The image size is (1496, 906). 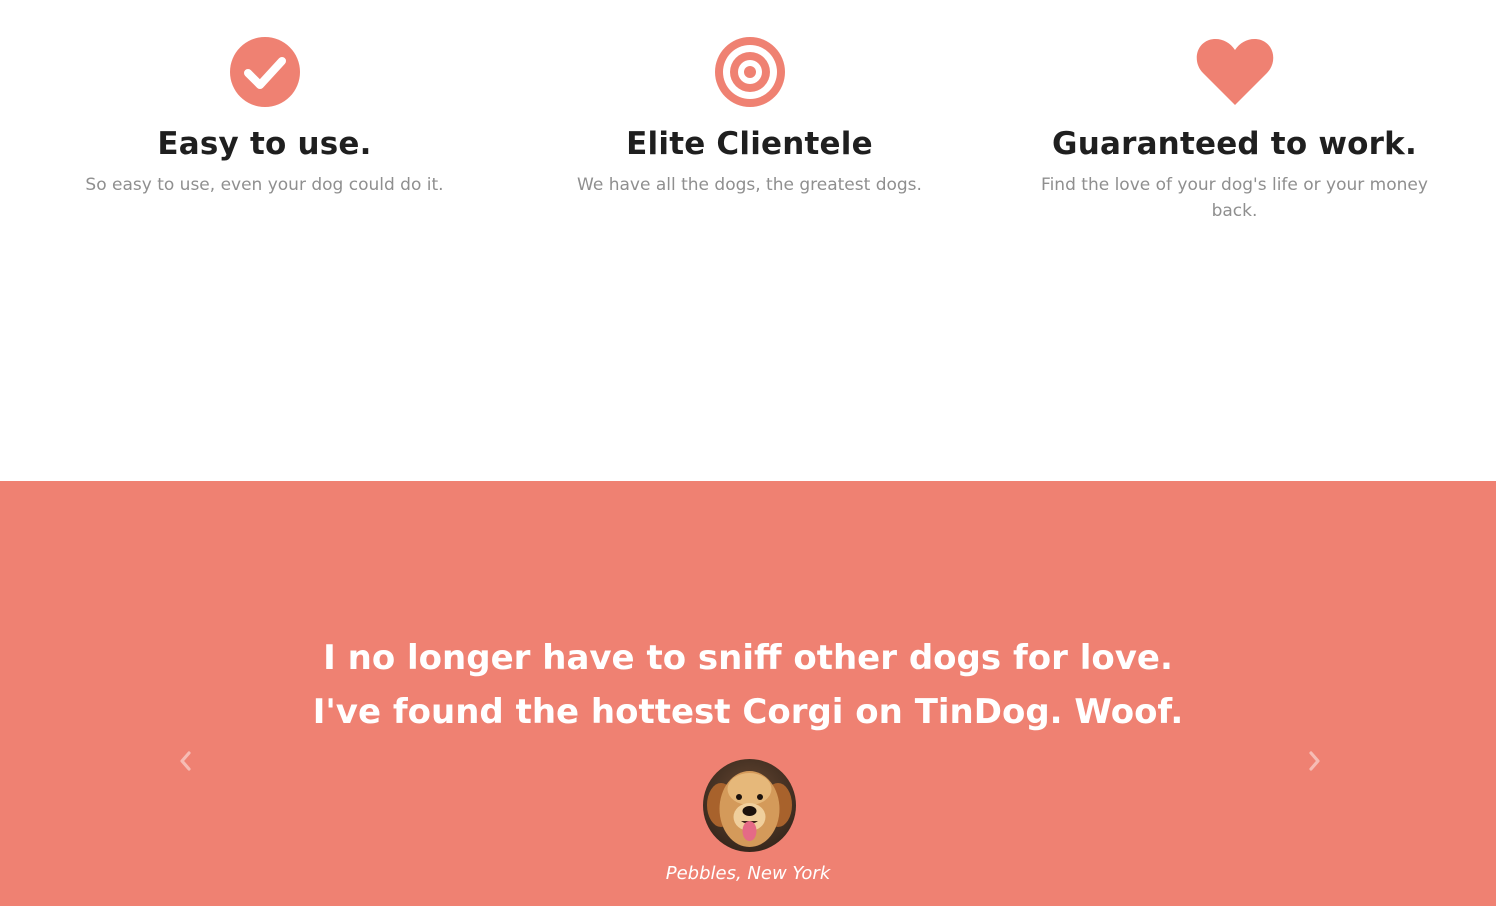 I want to click on feature-title: Elite Clientele, so click(x=749, y=144).